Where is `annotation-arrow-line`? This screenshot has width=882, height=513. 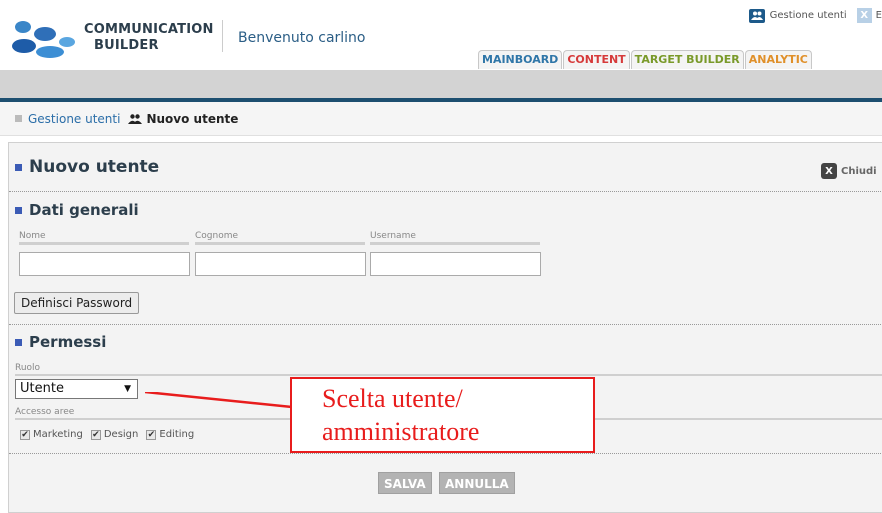 annotation-arrow-line is located at coordinates (218, 400).